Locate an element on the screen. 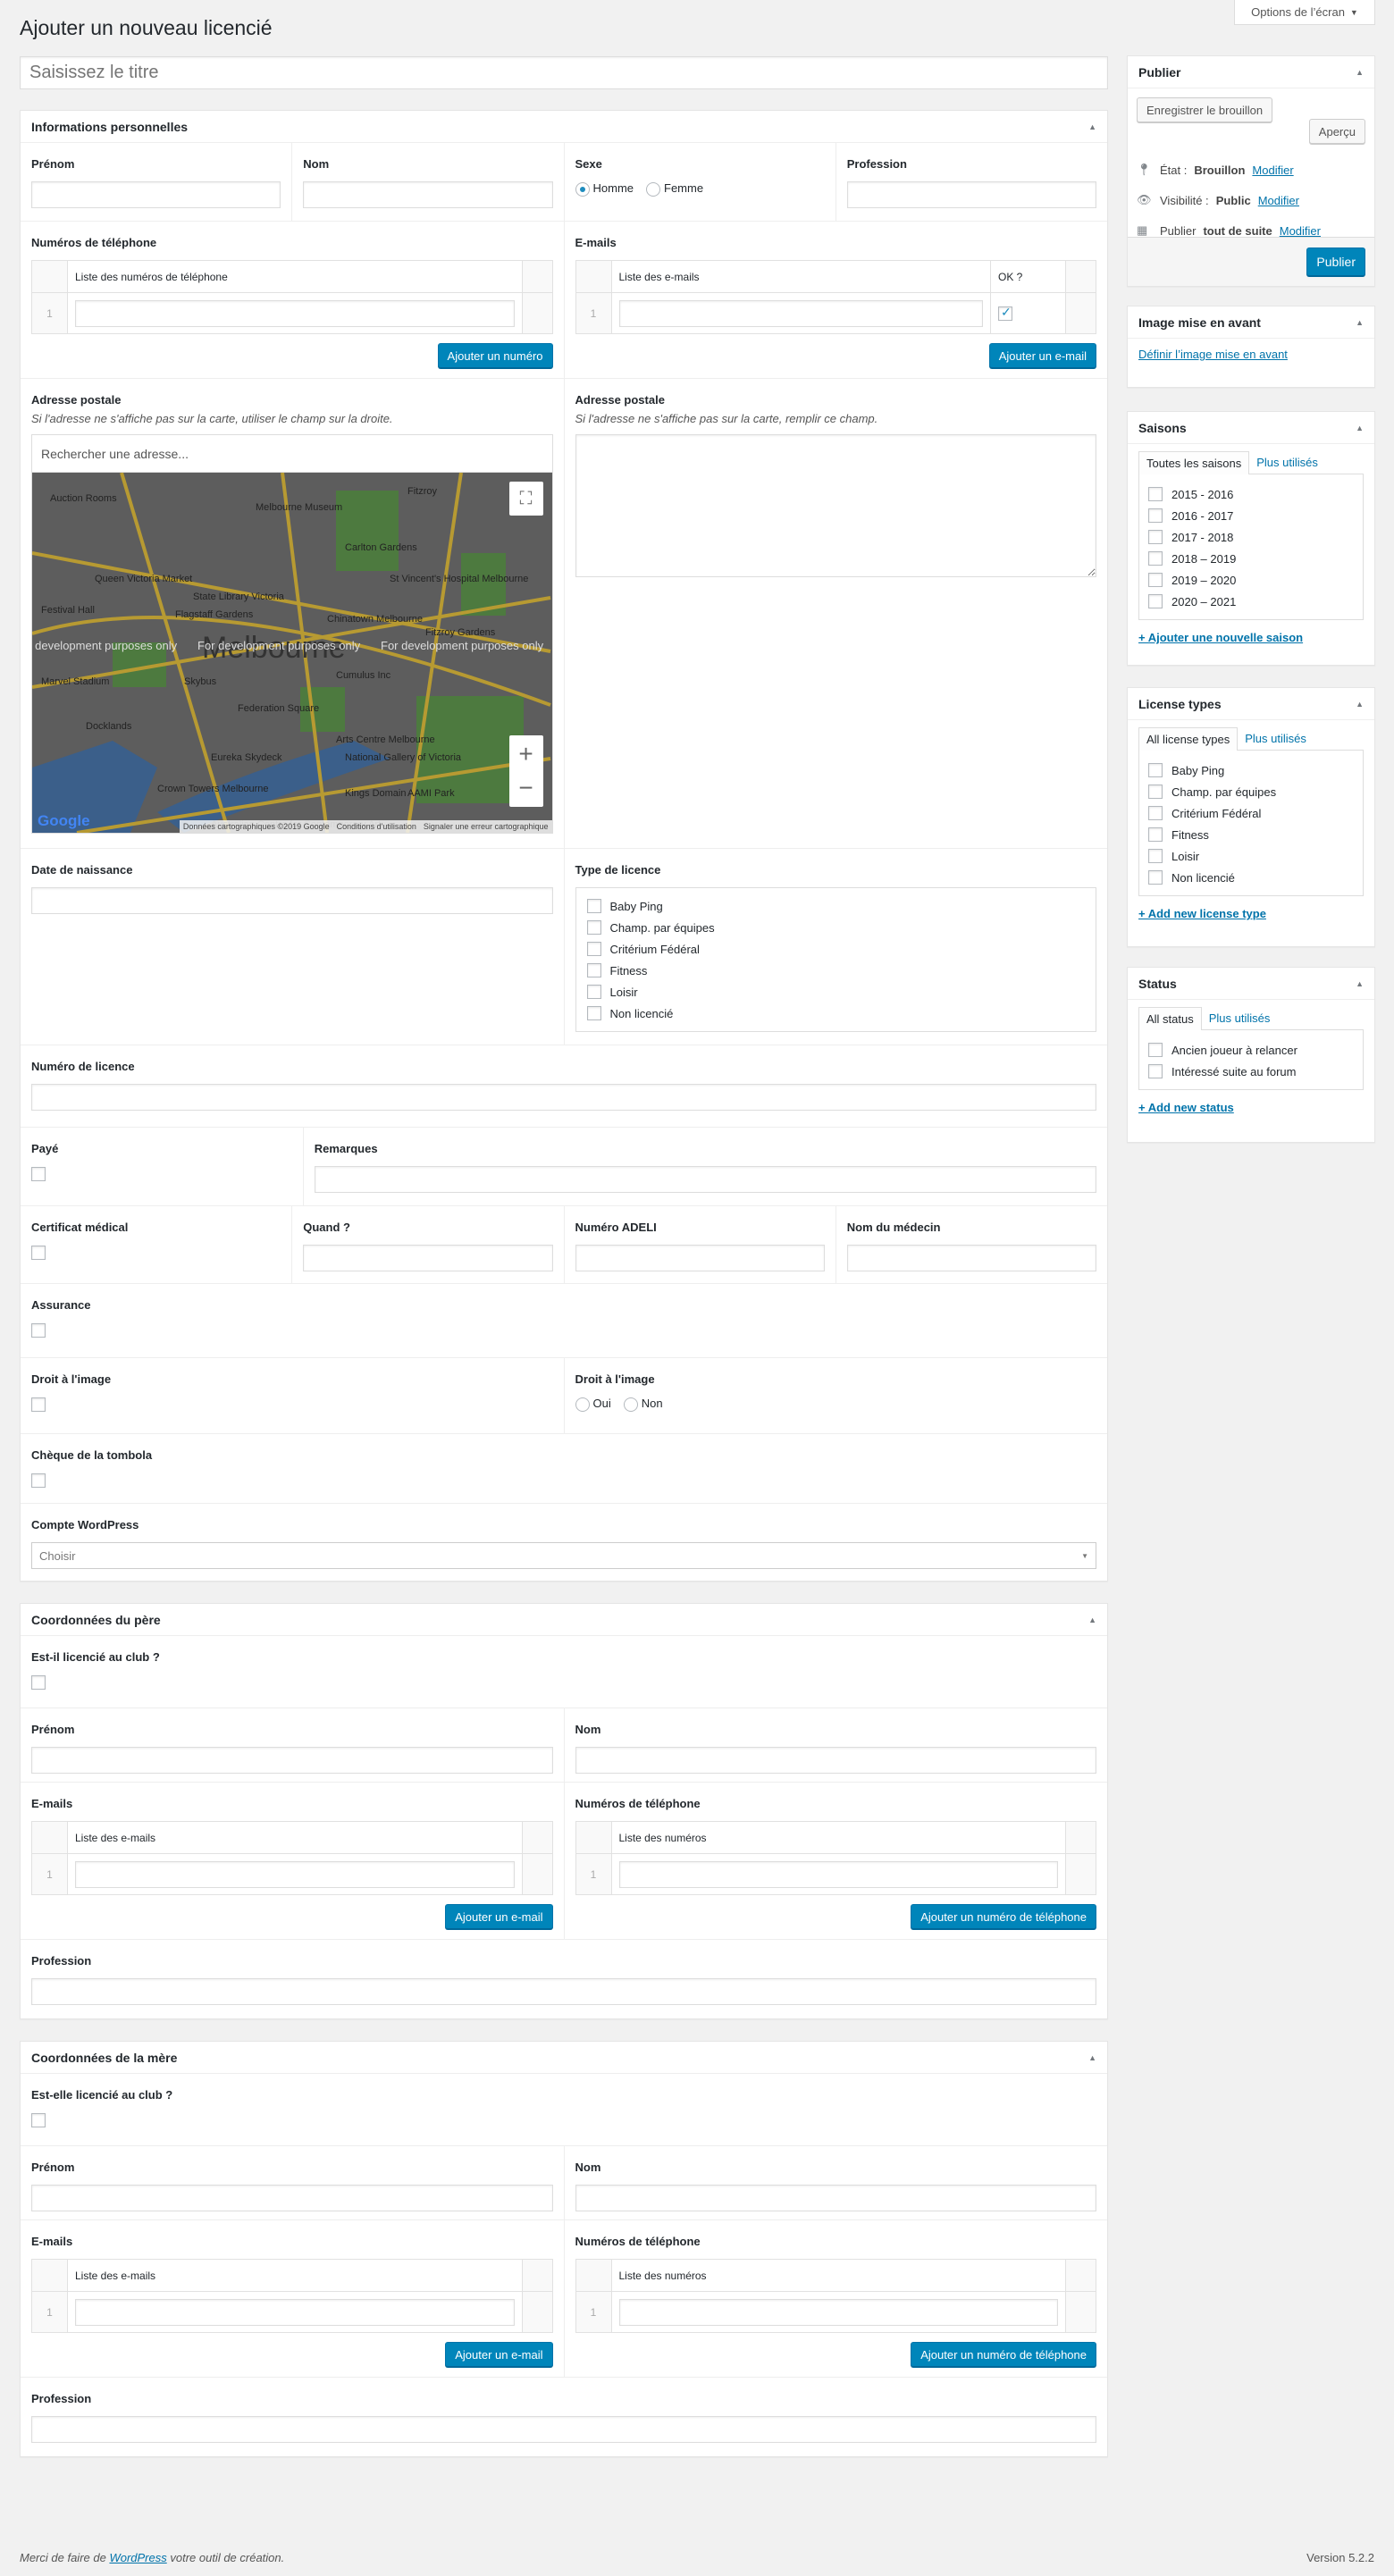  tombola-checkbox is located at coordinates (38, 1480).